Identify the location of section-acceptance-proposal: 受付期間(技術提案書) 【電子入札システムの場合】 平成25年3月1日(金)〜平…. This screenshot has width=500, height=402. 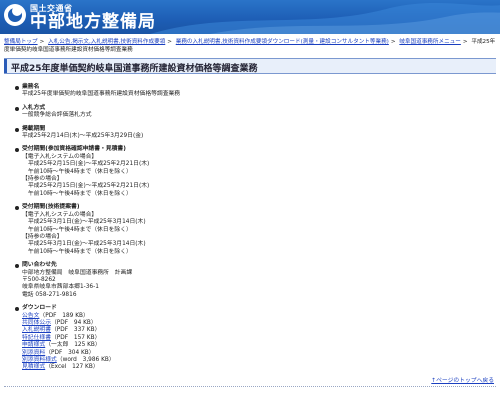
(249, 230).